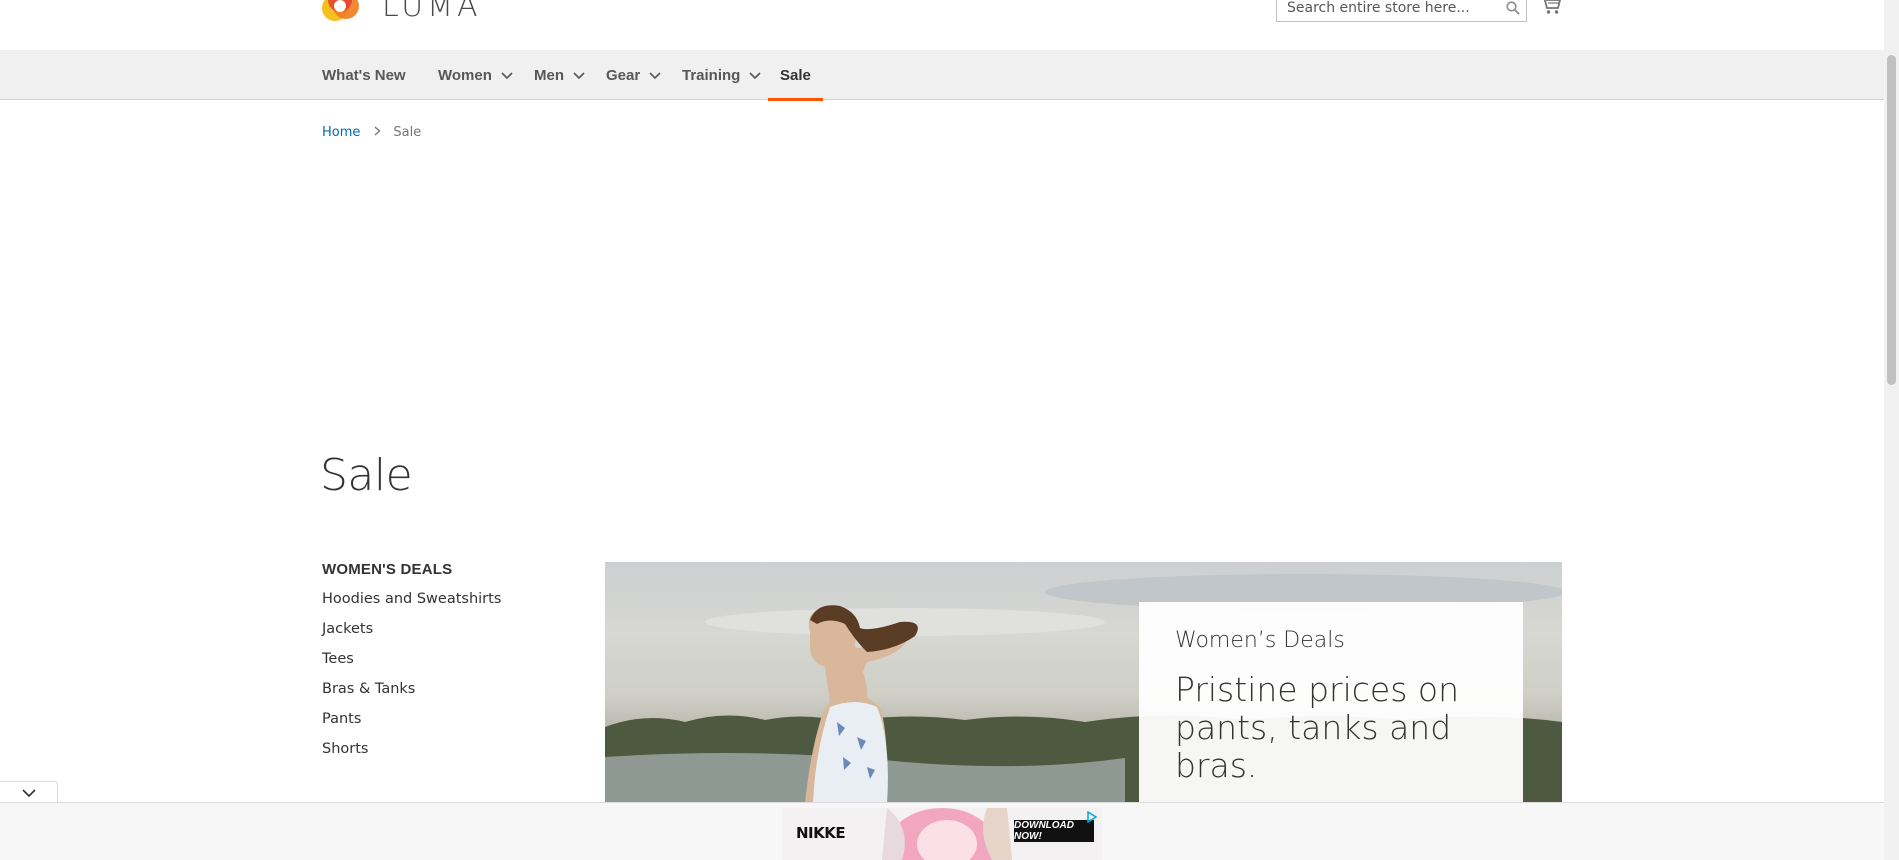  What do you see at coordinates (343, 13) in the screenshot?
I see `luma-logo-icon` at bounding box center [343, 13].